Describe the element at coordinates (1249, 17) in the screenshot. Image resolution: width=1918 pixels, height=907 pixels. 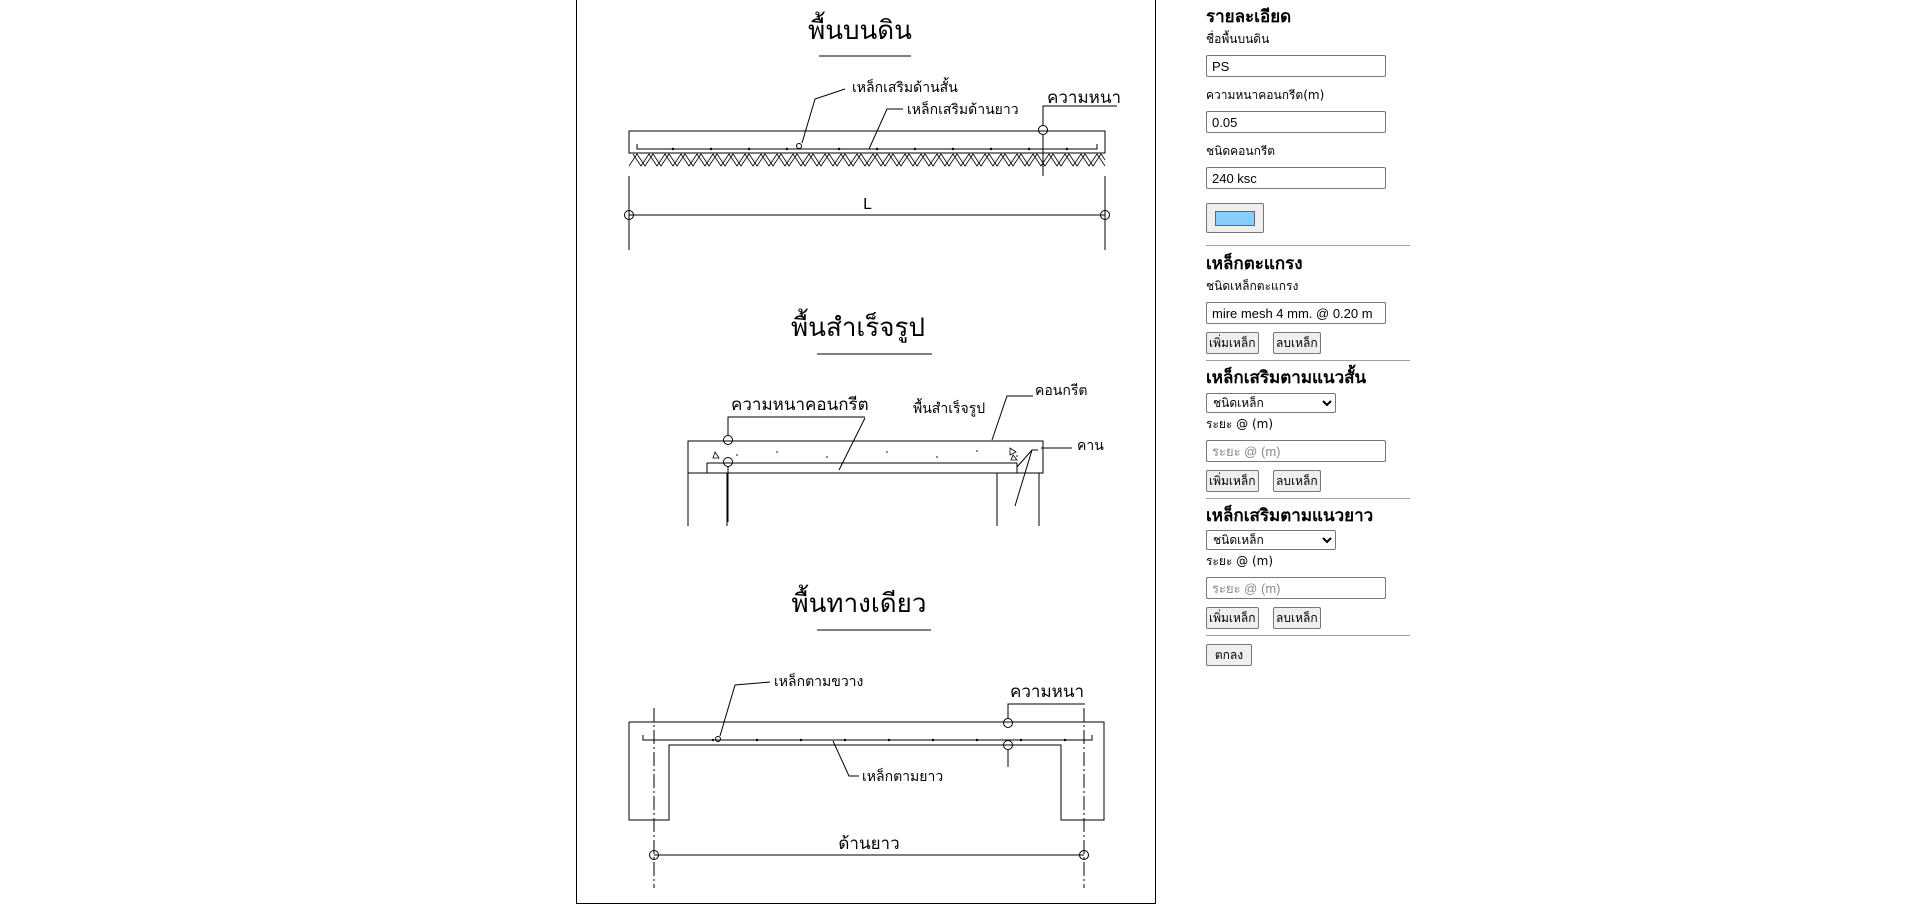
I see `details-title: รายละเอียด` at that location.